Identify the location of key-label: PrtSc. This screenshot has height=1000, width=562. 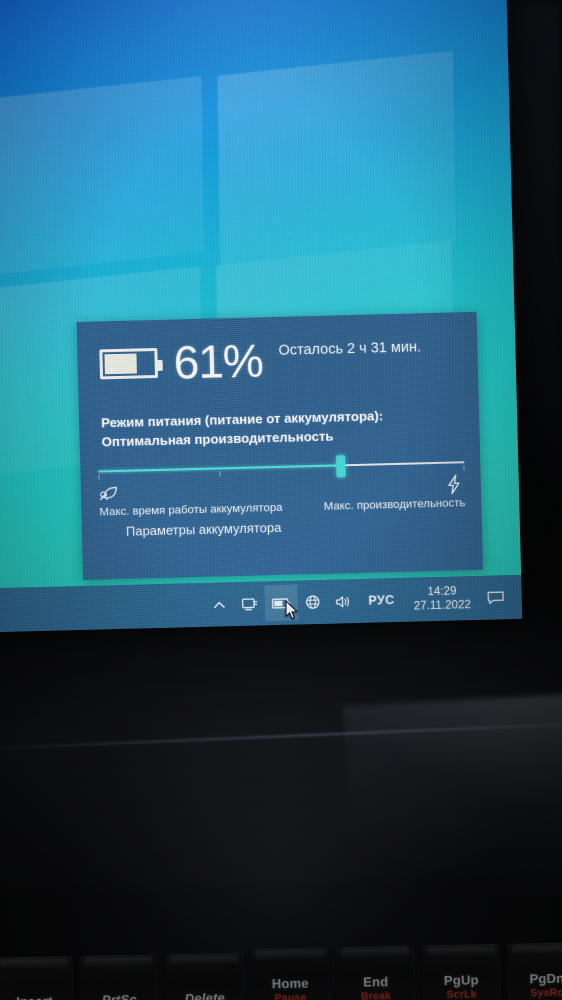
(119, 995).